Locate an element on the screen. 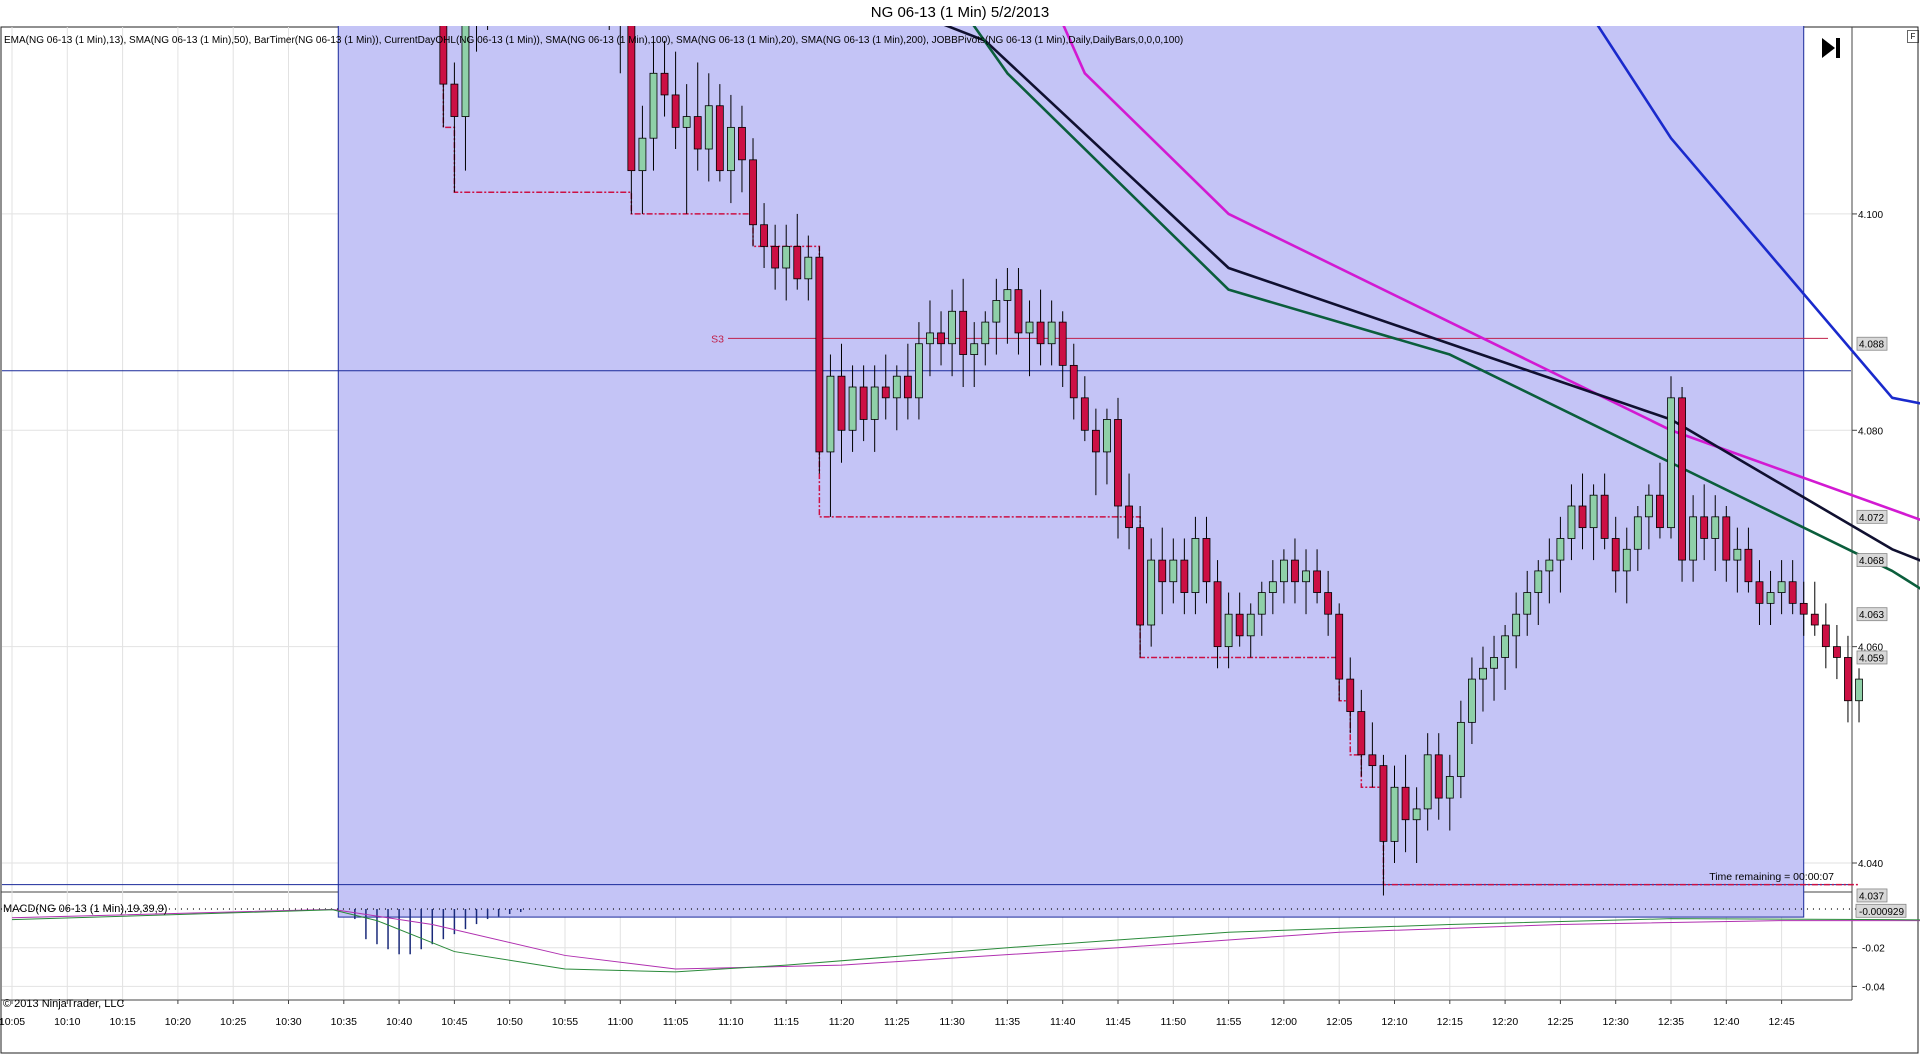 This screenshot has width=1920, height=1060. y-tick-label: 4.080 is located at coordinates (1870, 431).